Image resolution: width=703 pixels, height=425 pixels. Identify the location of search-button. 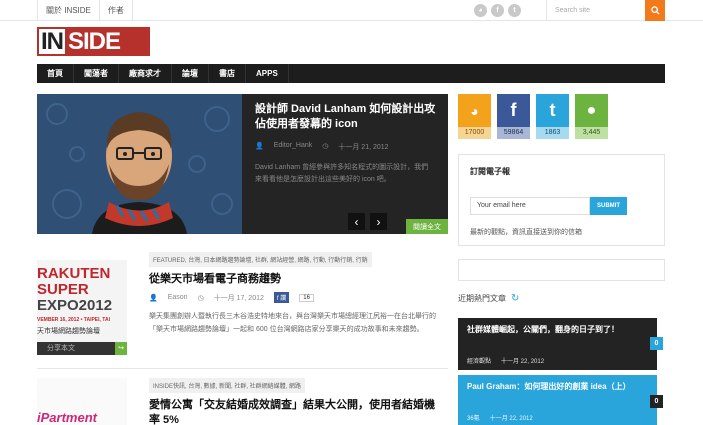
(655, 10).